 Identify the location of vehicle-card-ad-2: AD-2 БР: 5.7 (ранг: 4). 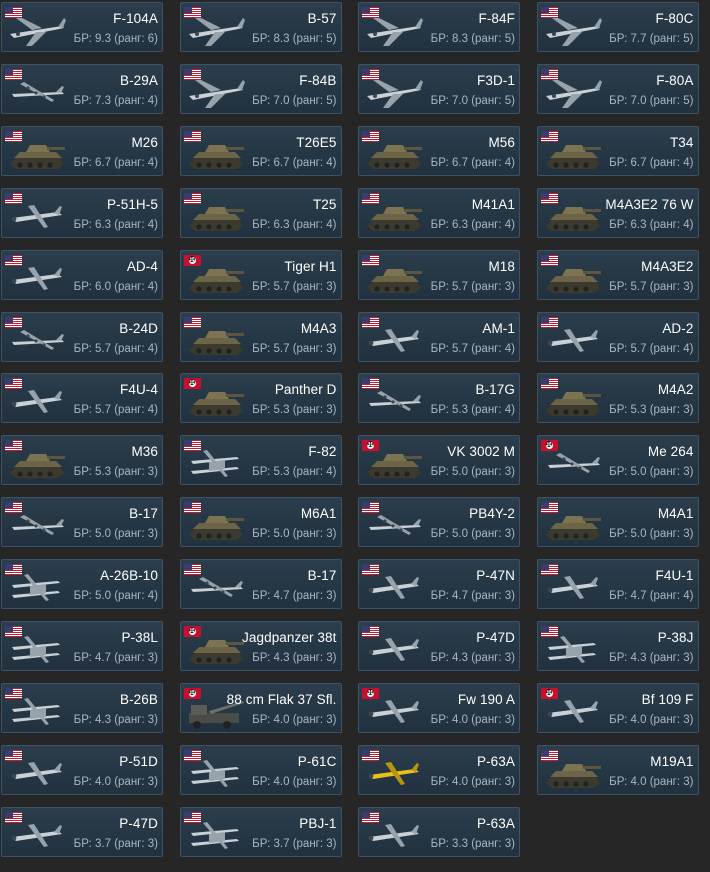
(617, 336).